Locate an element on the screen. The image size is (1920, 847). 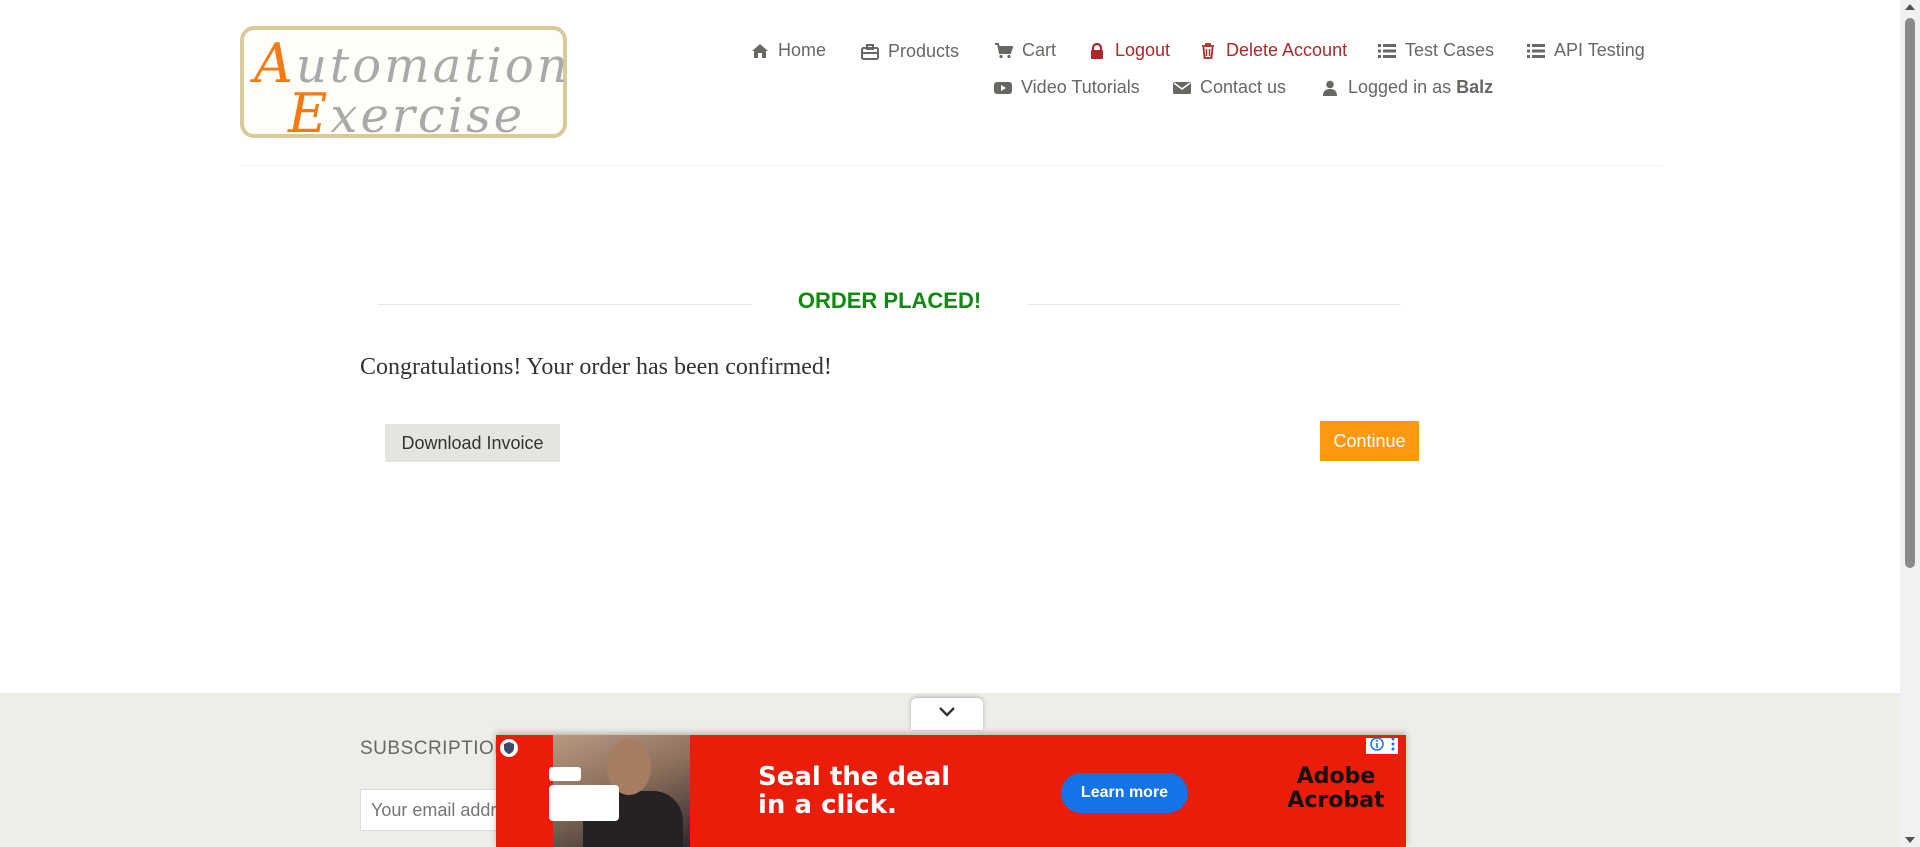
site-logo: Automation Exercise is located at coordinates (404, 85).